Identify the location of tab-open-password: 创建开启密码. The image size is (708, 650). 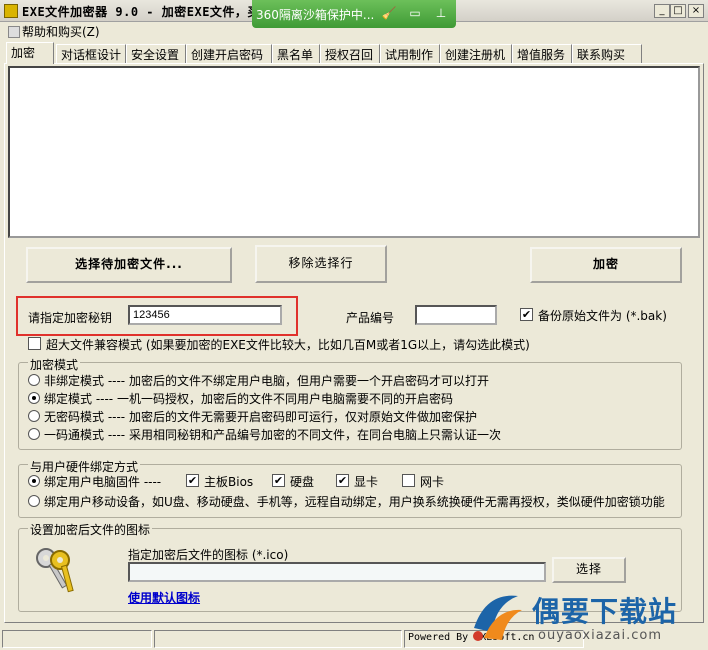
(229, 53).